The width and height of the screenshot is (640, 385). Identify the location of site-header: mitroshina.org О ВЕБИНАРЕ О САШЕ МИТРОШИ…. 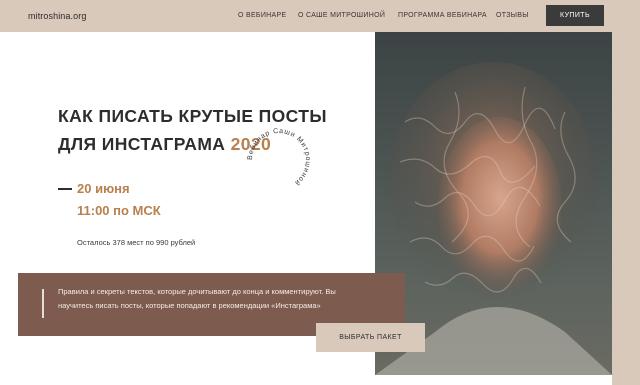
(320, 16).